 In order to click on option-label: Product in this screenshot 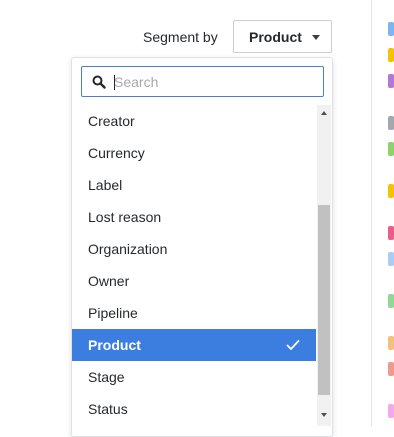, I will do `click(114, 345)`.